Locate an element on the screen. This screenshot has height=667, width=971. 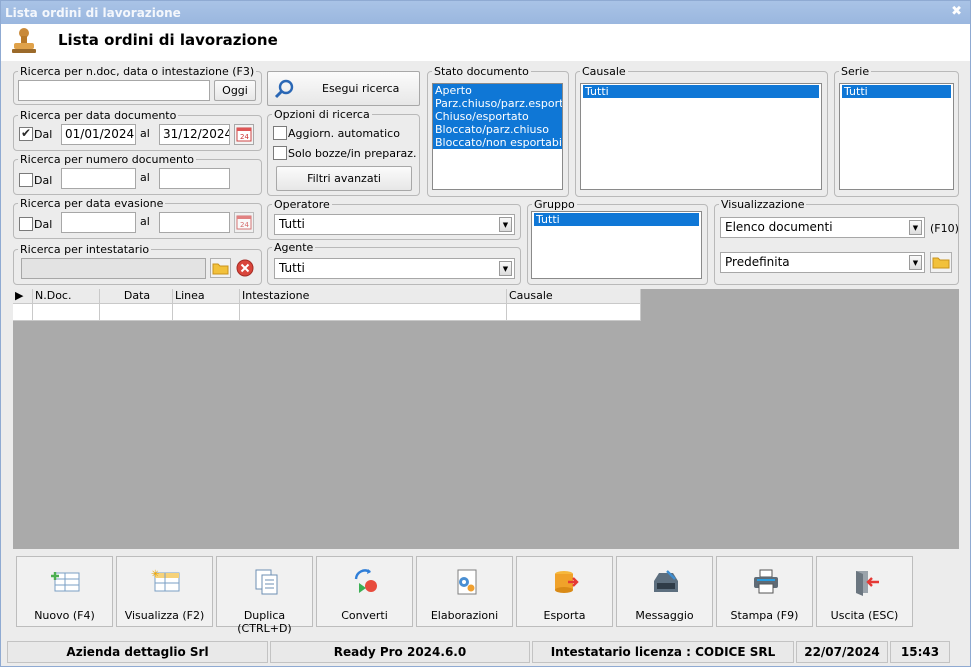
view-legend: Visualizzazione is located at coordinates (763, 204).